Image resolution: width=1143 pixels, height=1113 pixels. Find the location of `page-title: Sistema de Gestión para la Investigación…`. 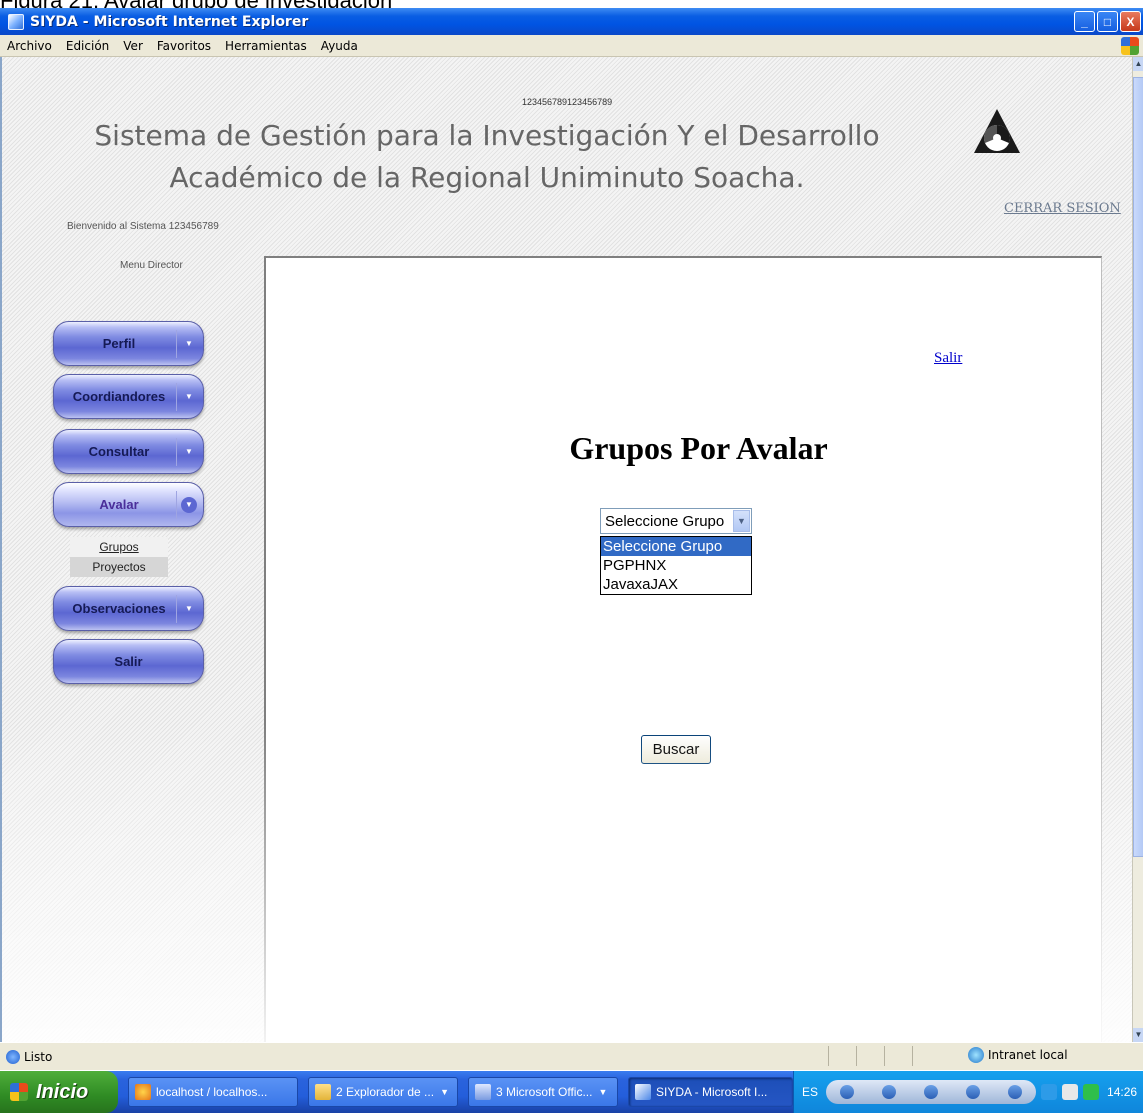

page-title: Sistema de Gestión para la Investigación… is located at coordinates (487, 156).